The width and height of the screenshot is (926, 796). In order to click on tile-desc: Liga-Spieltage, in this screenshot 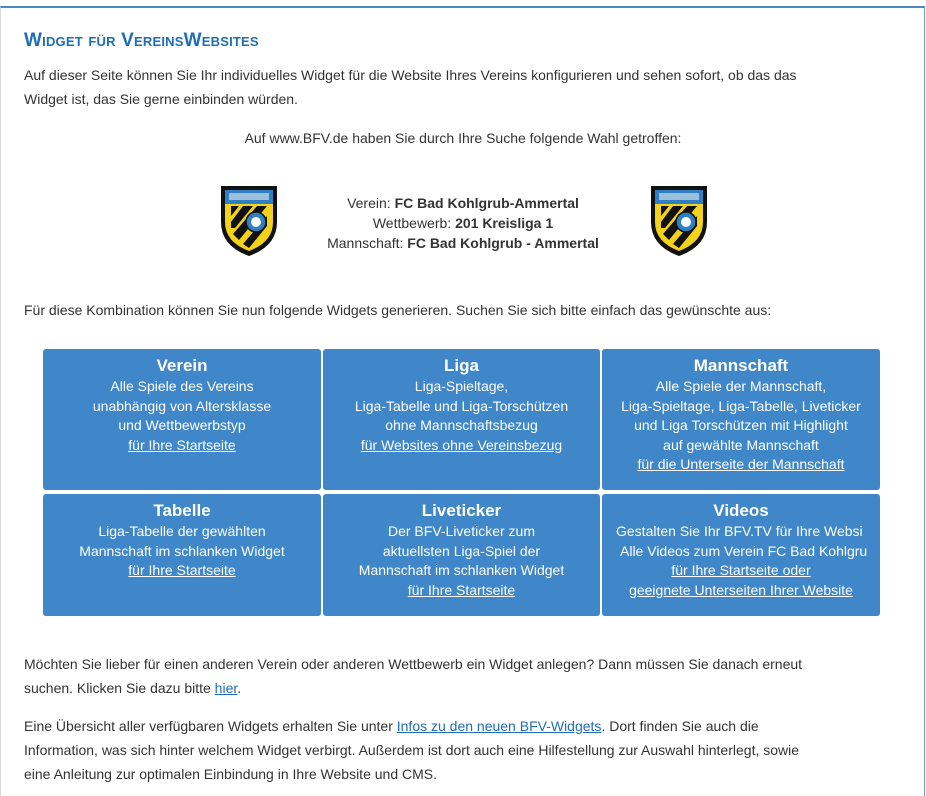, I will do `click(461, 386)`.